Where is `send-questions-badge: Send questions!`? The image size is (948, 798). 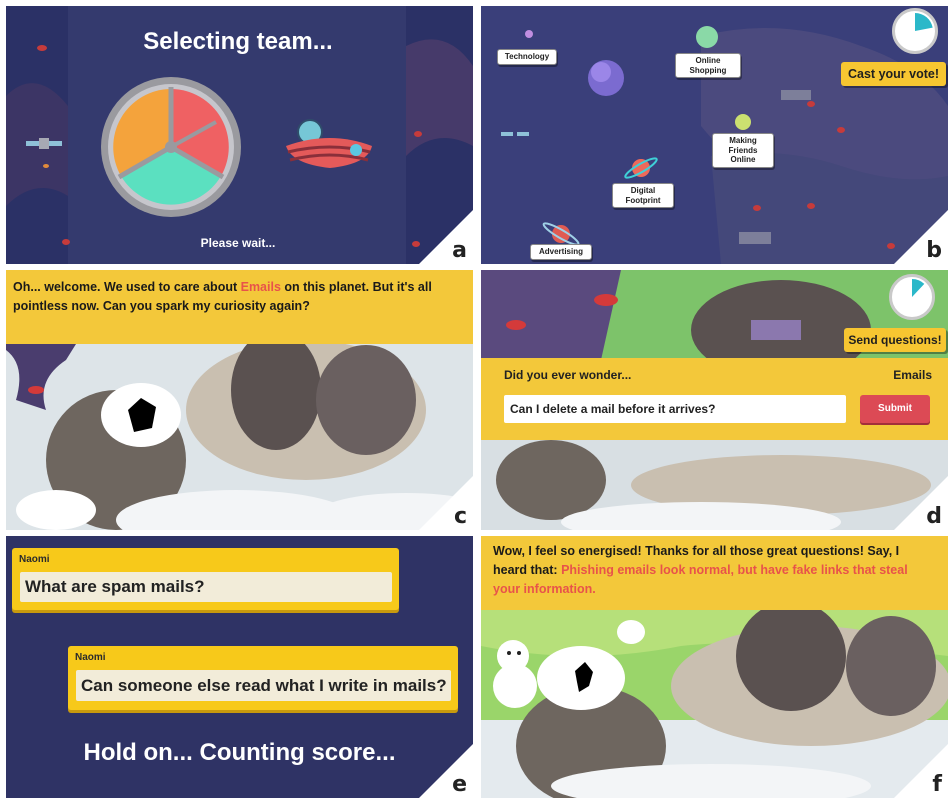 send-questions-badge: Send questions! is located at coordinates (895, 340).